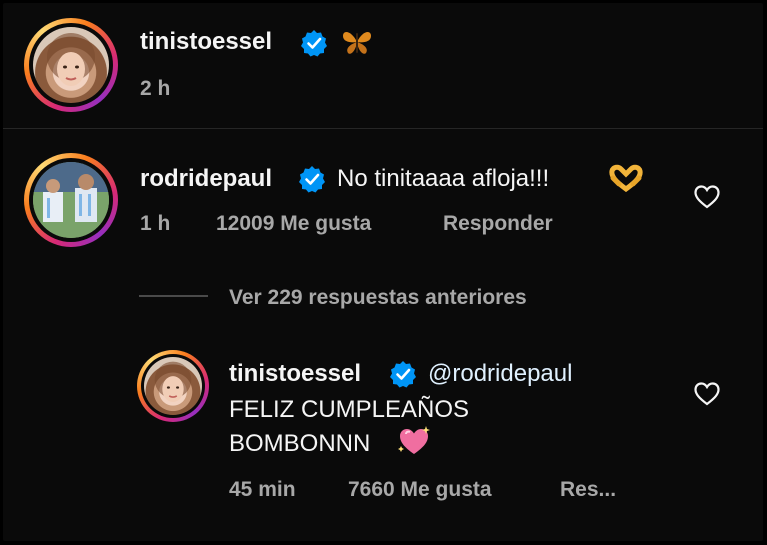 Image resolution: width=767 pixels, height=545 pixels. What do you see at coordinates (295, 374) in the screenshot?
I see `reply-username: tinistoessel` at bounding box center [295, 374].